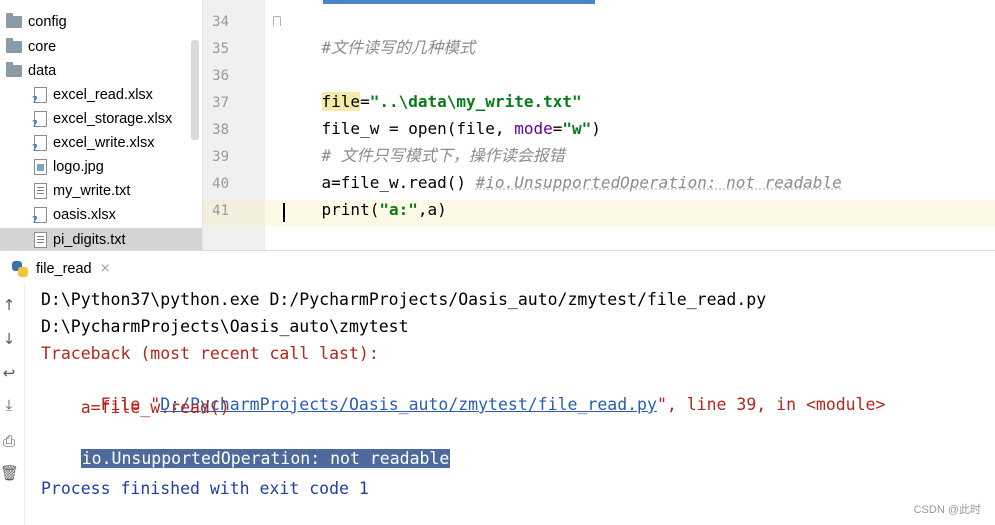 The height and width of the screenshot is (525, 995). What do you see at coordinates (398, 209) in the screenshot?
I see `code-string: "a:"` at bounding box center [398, 209].